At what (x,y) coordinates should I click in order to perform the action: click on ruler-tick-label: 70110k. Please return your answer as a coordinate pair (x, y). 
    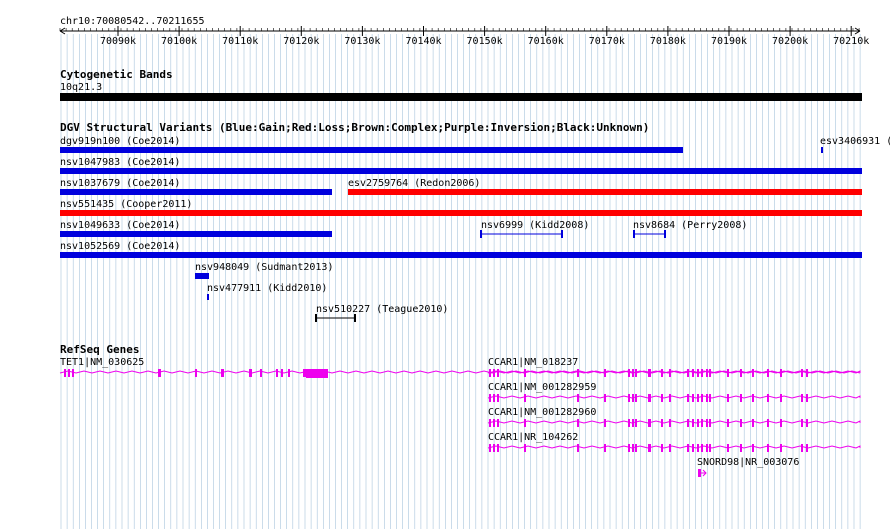
    Looking at the image, I should click on (240, 41).